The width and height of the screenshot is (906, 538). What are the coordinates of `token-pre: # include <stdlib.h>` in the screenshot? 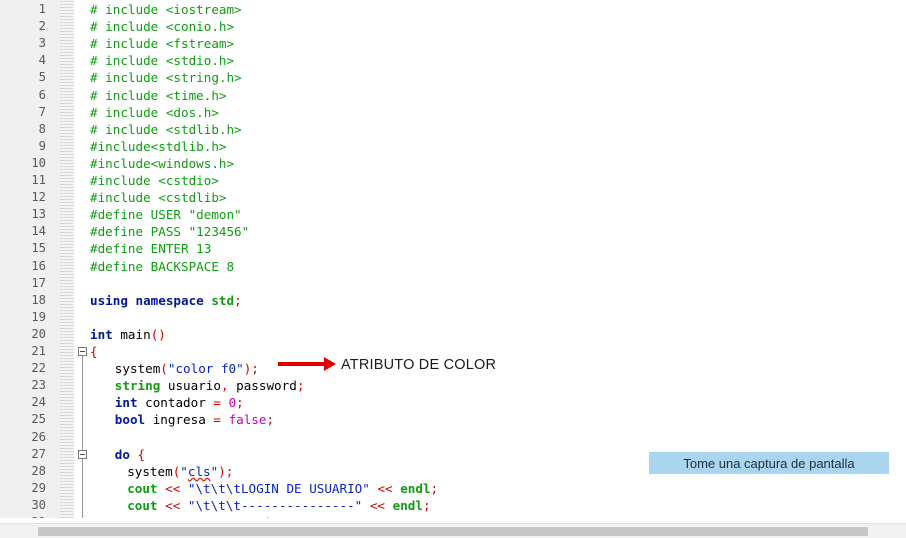 It's located at (166, 129).